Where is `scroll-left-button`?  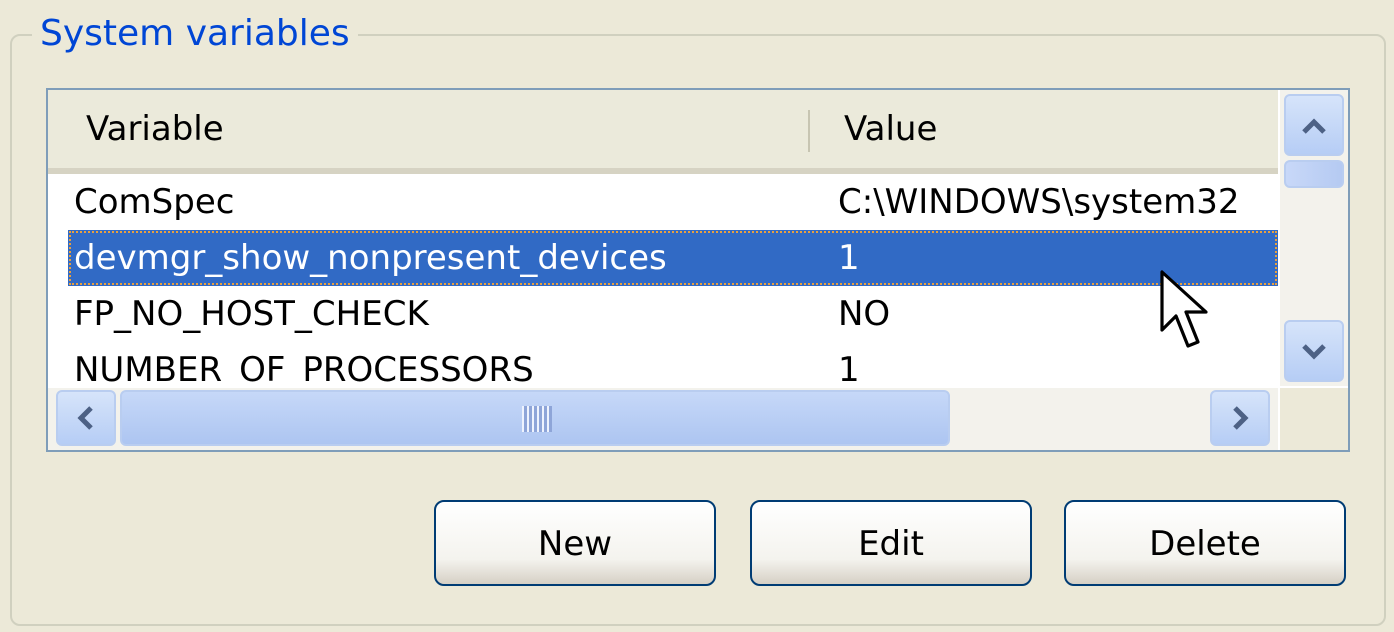
scroll-left-button is located at coordinates (86, 418).